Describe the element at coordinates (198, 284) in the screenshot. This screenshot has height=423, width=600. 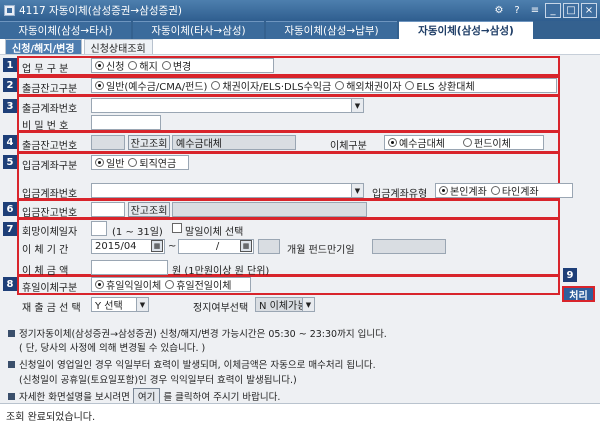
I see `radio-prev-business-day: 휴일전일이체` at that location.